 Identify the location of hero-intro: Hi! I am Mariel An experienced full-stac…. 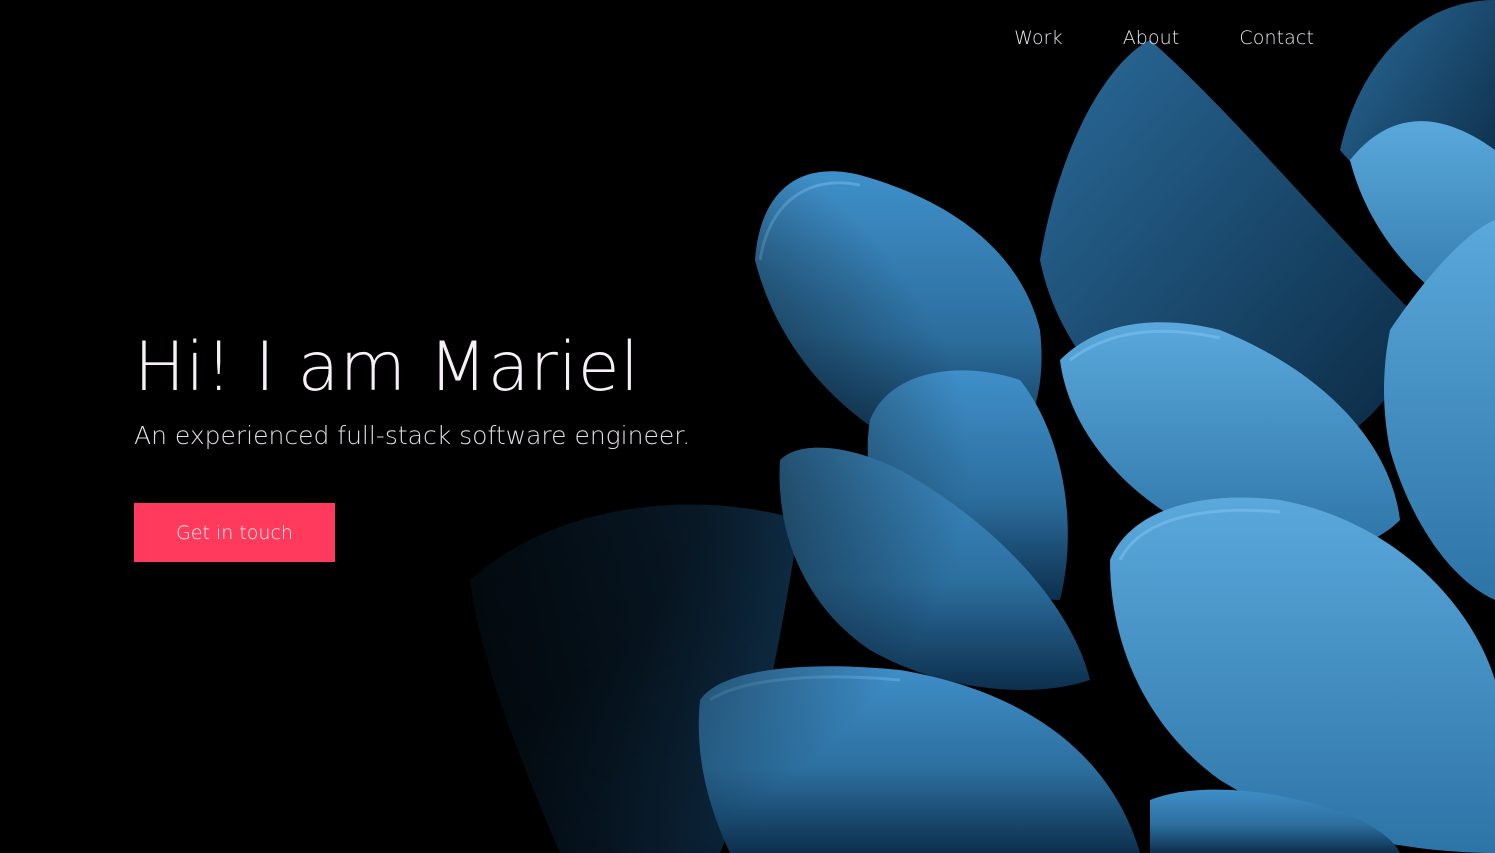
(412, 388).